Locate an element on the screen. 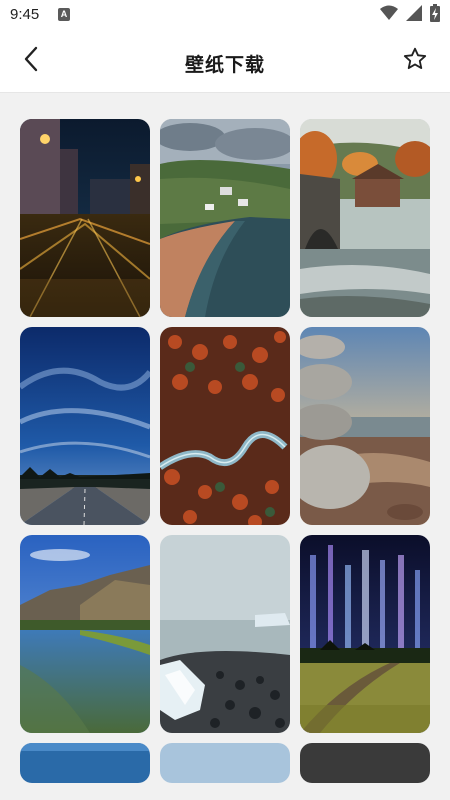 Image resolution: width=450 pixels, height=800 pixels. wallpaper-icy-pebble-shore is located at coordinates (225, 634).